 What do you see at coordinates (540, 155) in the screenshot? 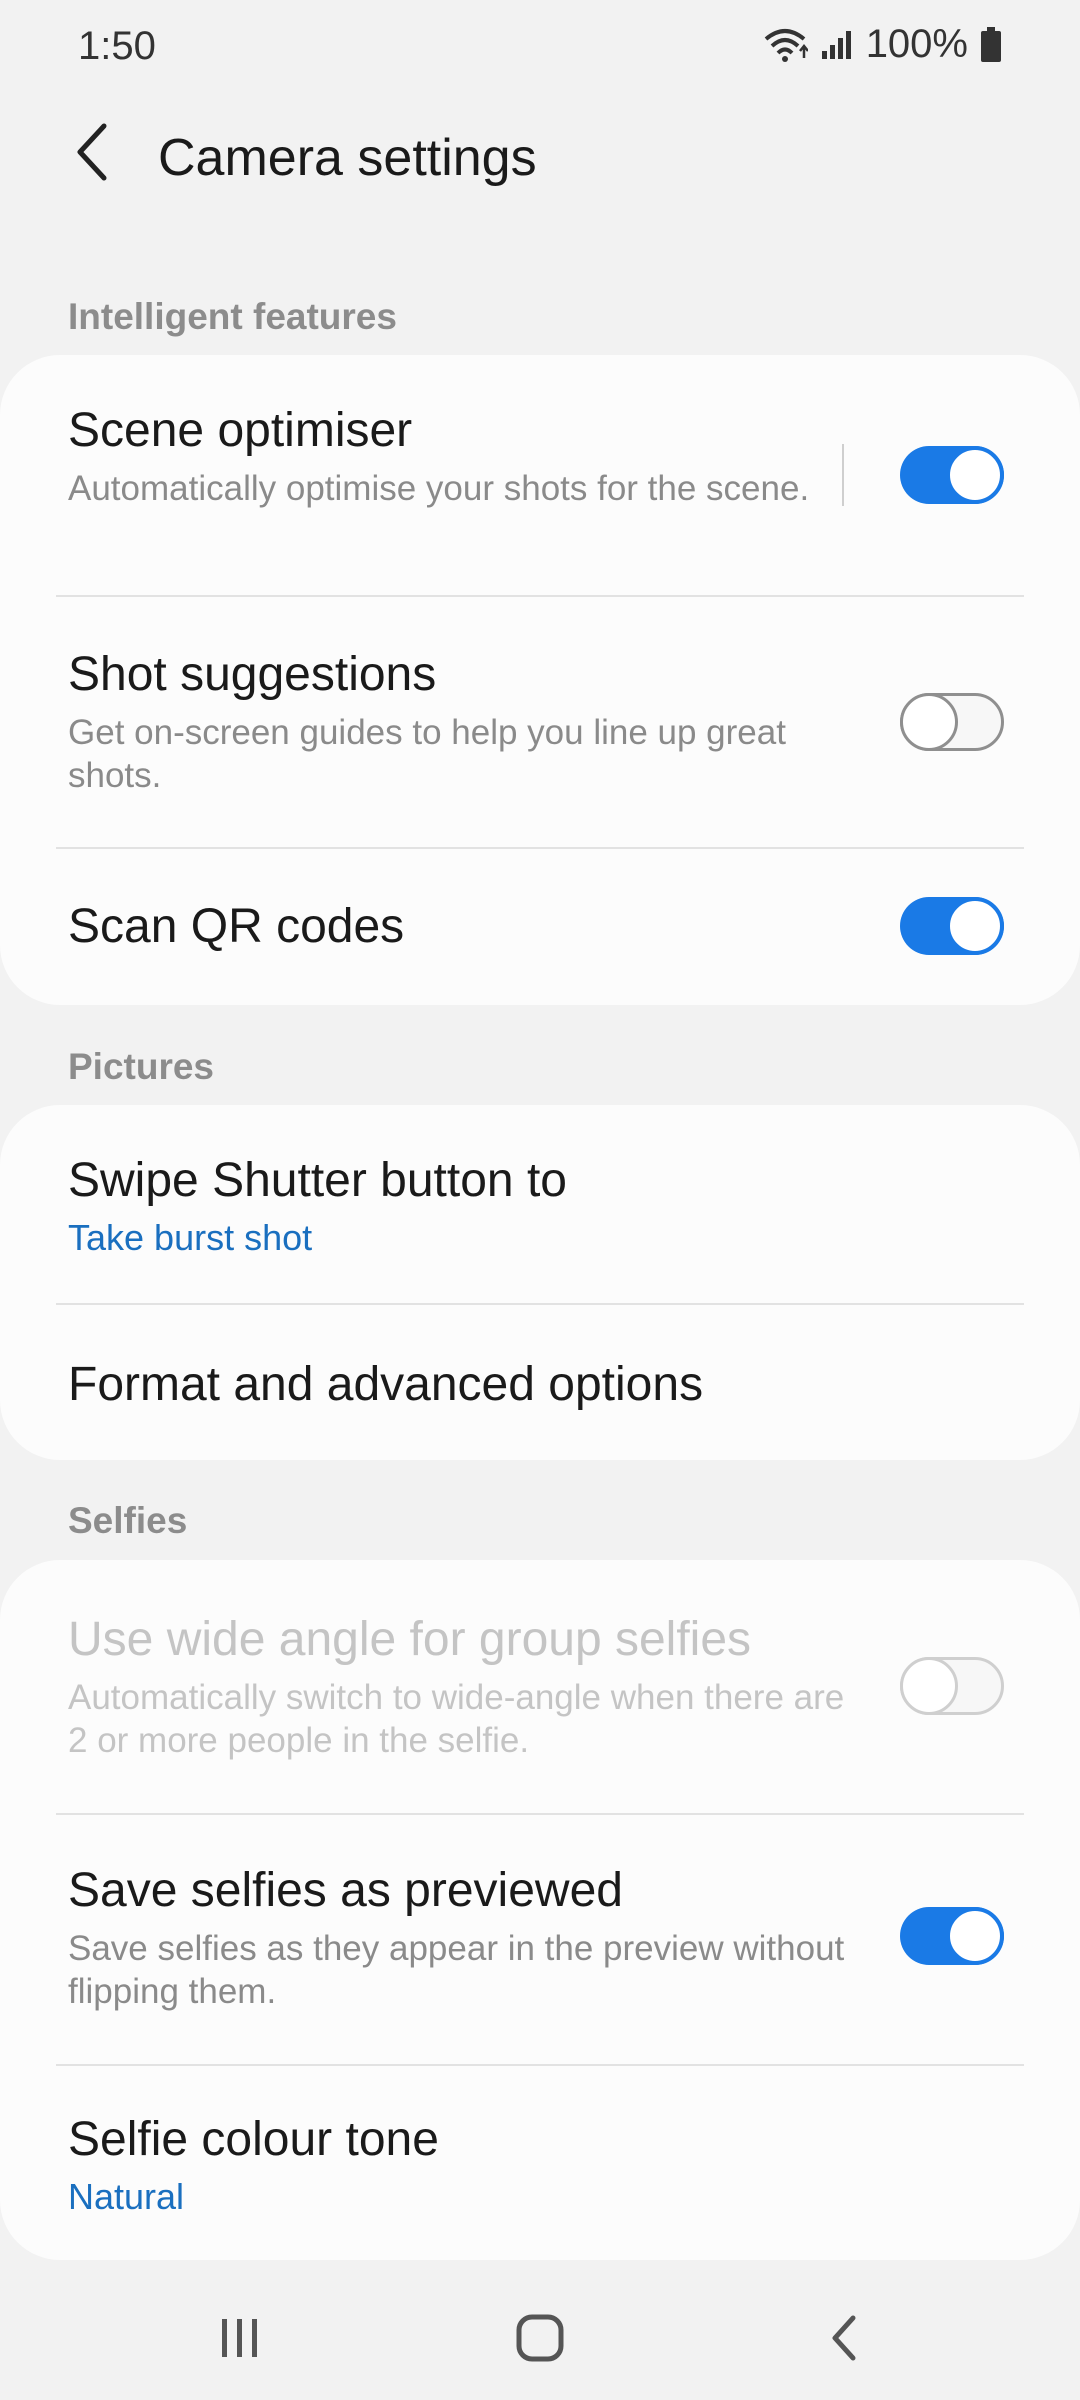
I see `app-header: Camera settings` at bounding box center [540, 155].